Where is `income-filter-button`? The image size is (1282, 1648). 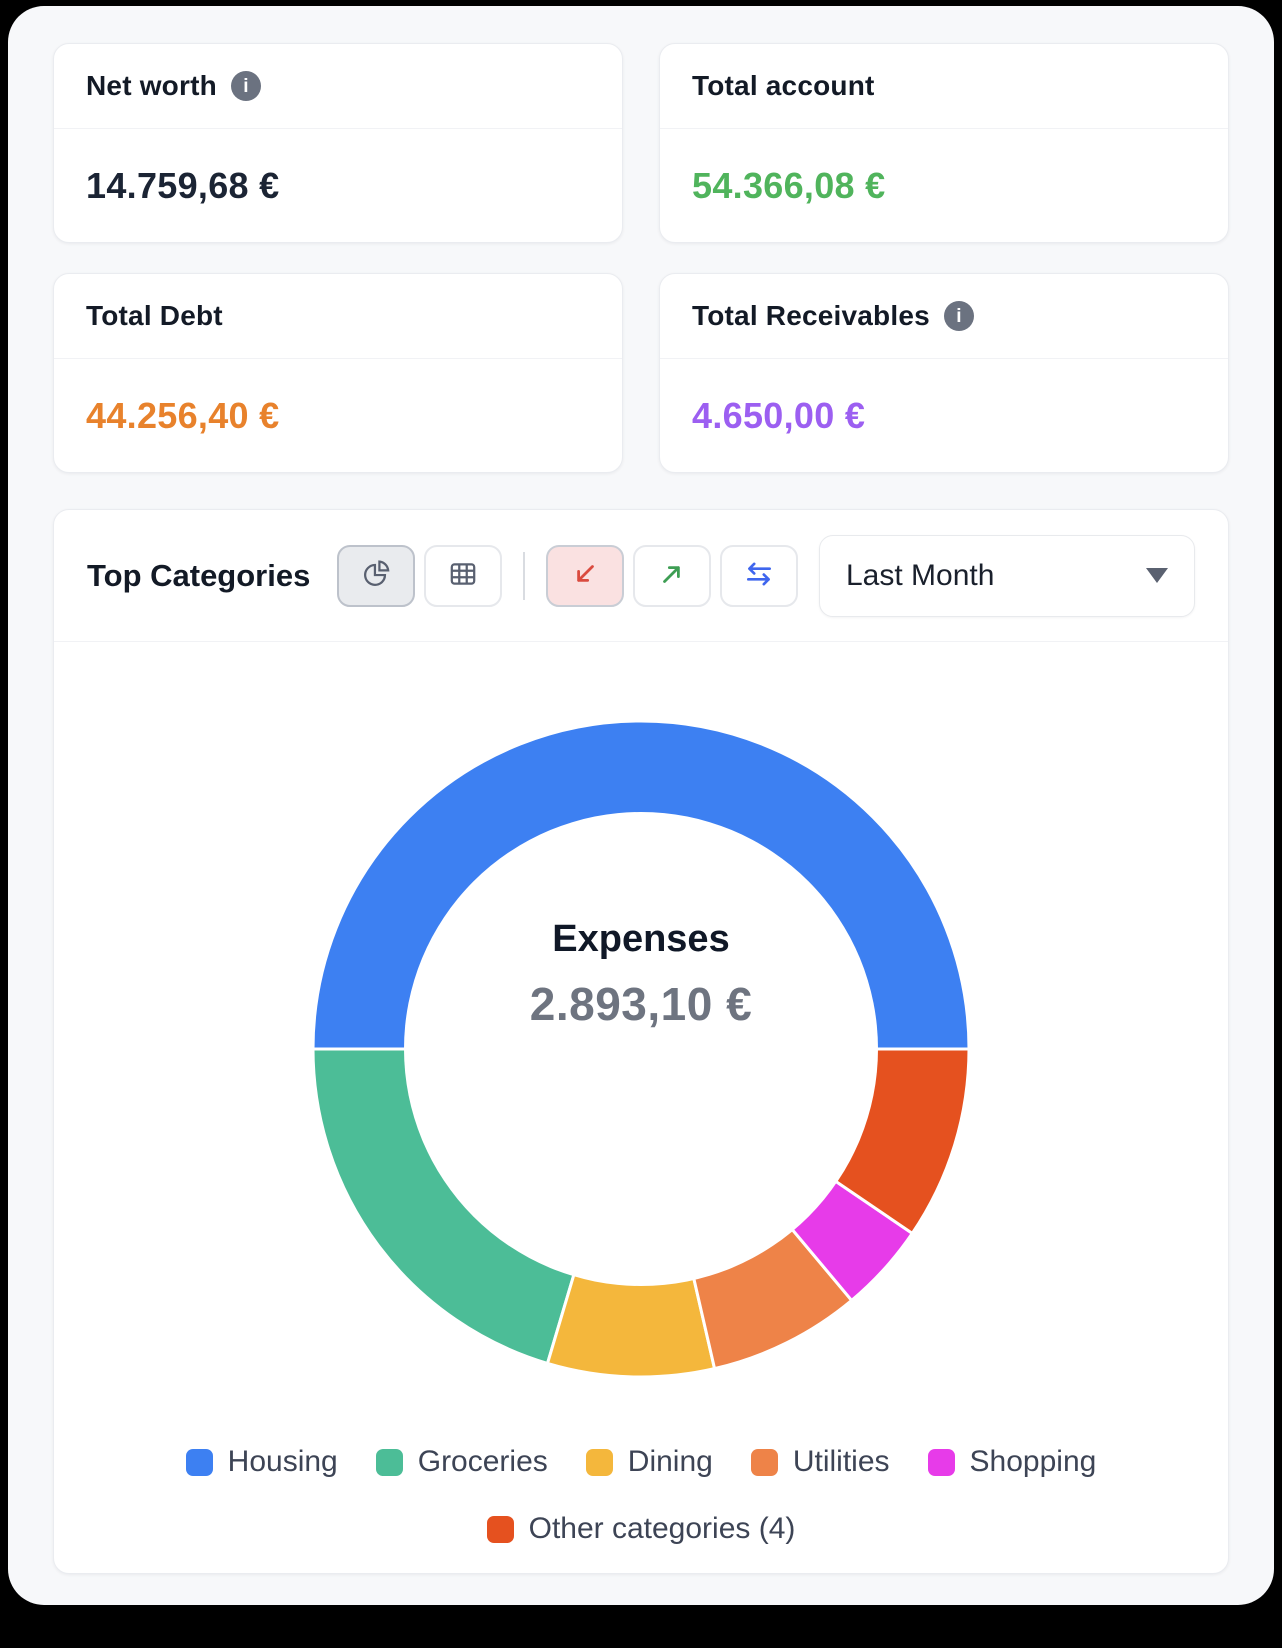
income-filter-button is located at coordinates (672, 575).